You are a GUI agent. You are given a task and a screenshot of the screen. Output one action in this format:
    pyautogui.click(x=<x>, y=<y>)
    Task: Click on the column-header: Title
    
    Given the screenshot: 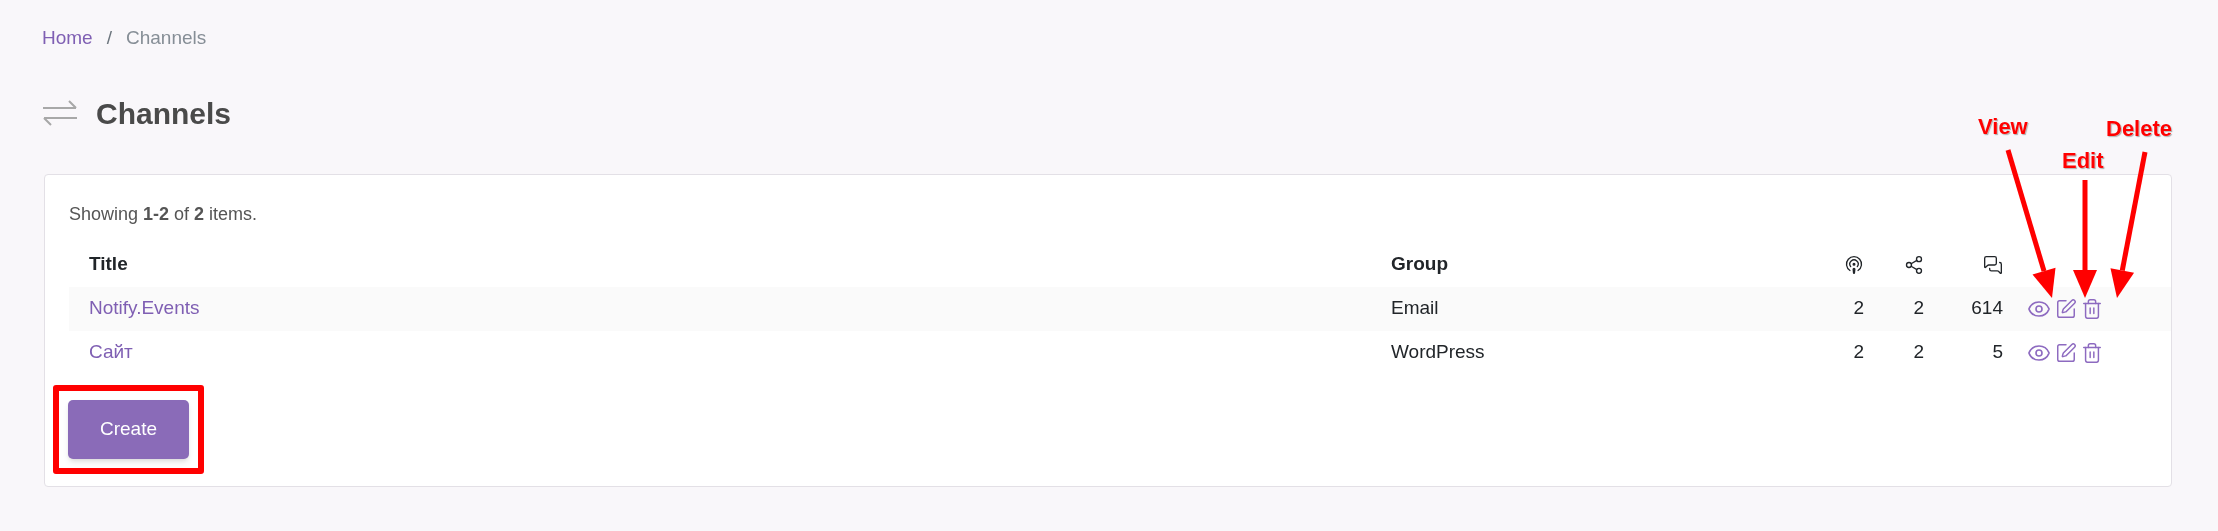 What is the action you would take?
    pyautogui.click(x=108, y=264)
    